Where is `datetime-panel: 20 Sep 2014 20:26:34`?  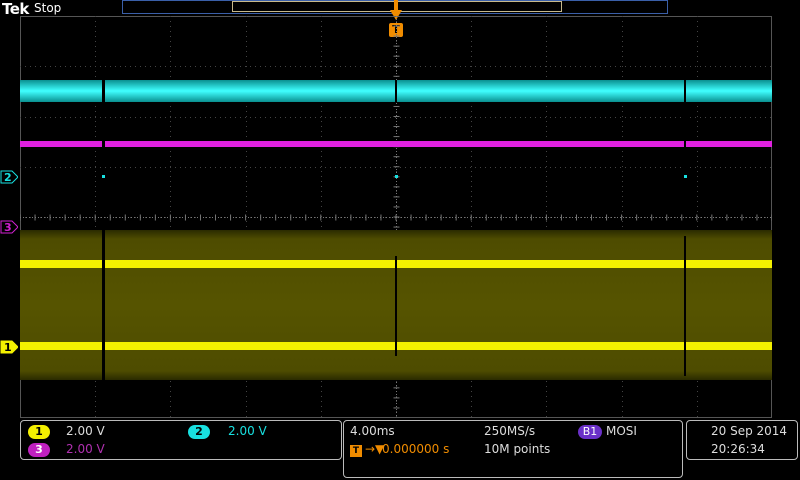
datetime-panel: 20 Sep 2014 20:26:34 is located at coordinates (742, 440).